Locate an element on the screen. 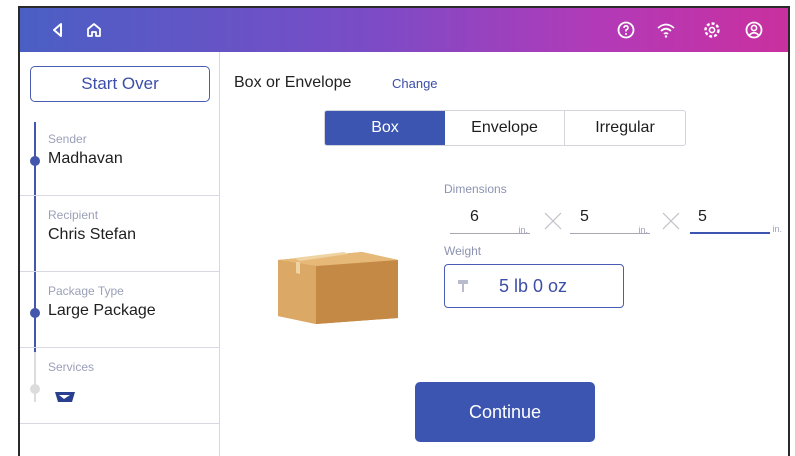 This screenshot has width=795, height=456. width-input: 5 in. is located at coordinates (610, 220).